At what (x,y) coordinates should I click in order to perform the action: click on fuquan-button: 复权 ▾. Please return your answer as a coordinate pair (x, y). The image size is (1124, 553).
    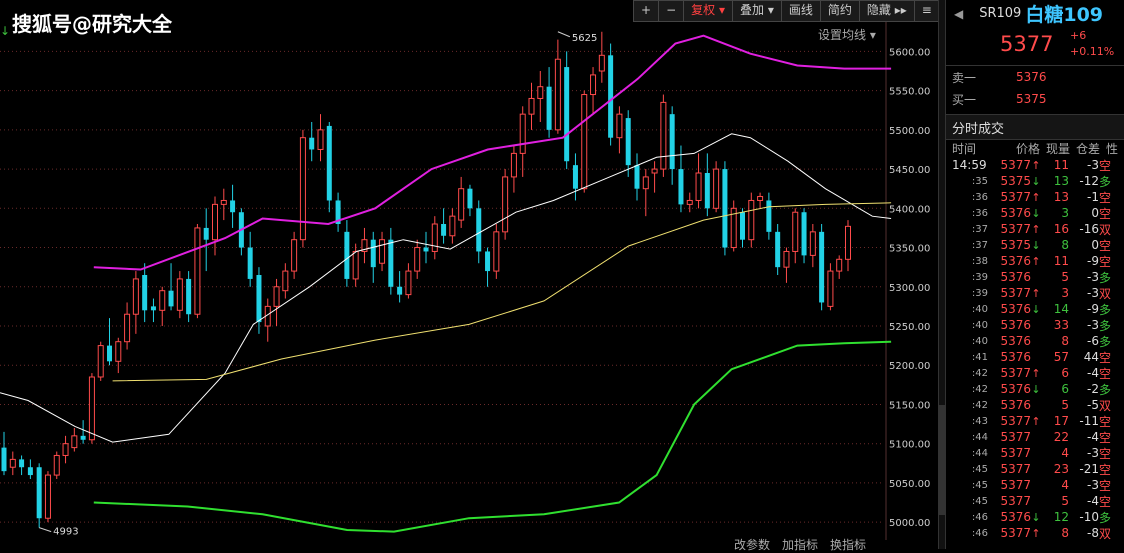
    Looking at the image, I should click on (708, 11).